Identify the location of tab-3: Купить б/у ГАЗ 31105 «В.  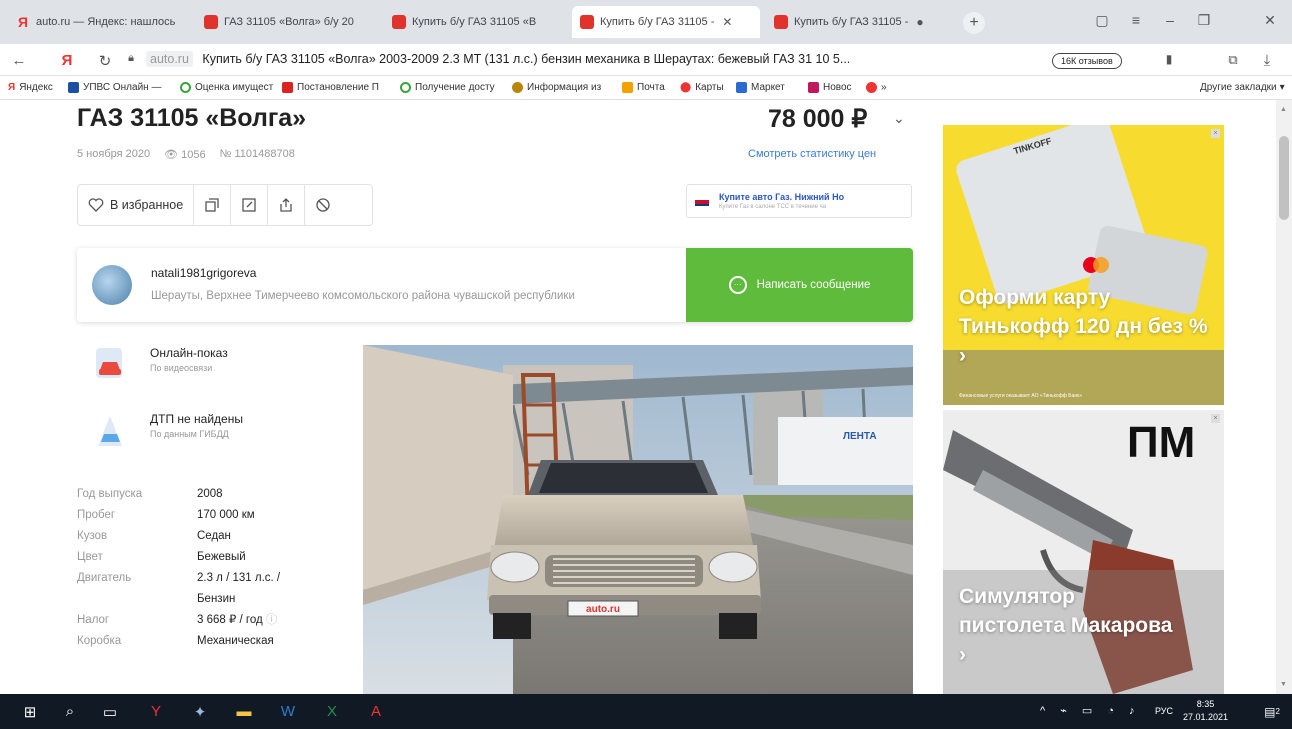
(473, 22).